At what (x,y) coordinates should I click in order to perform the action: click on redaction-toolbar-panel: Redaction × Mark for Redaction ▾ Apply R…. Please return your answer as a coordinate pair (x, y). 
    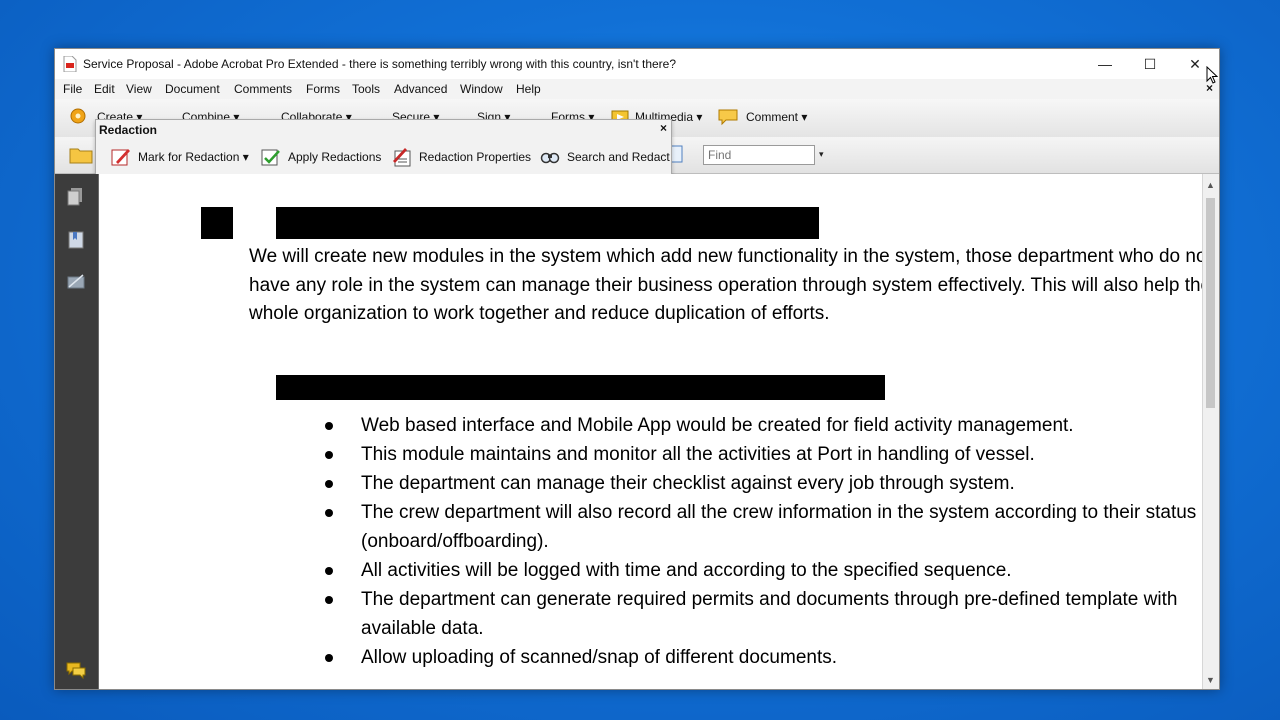
    Looking at the image, I should click on (383, 149).